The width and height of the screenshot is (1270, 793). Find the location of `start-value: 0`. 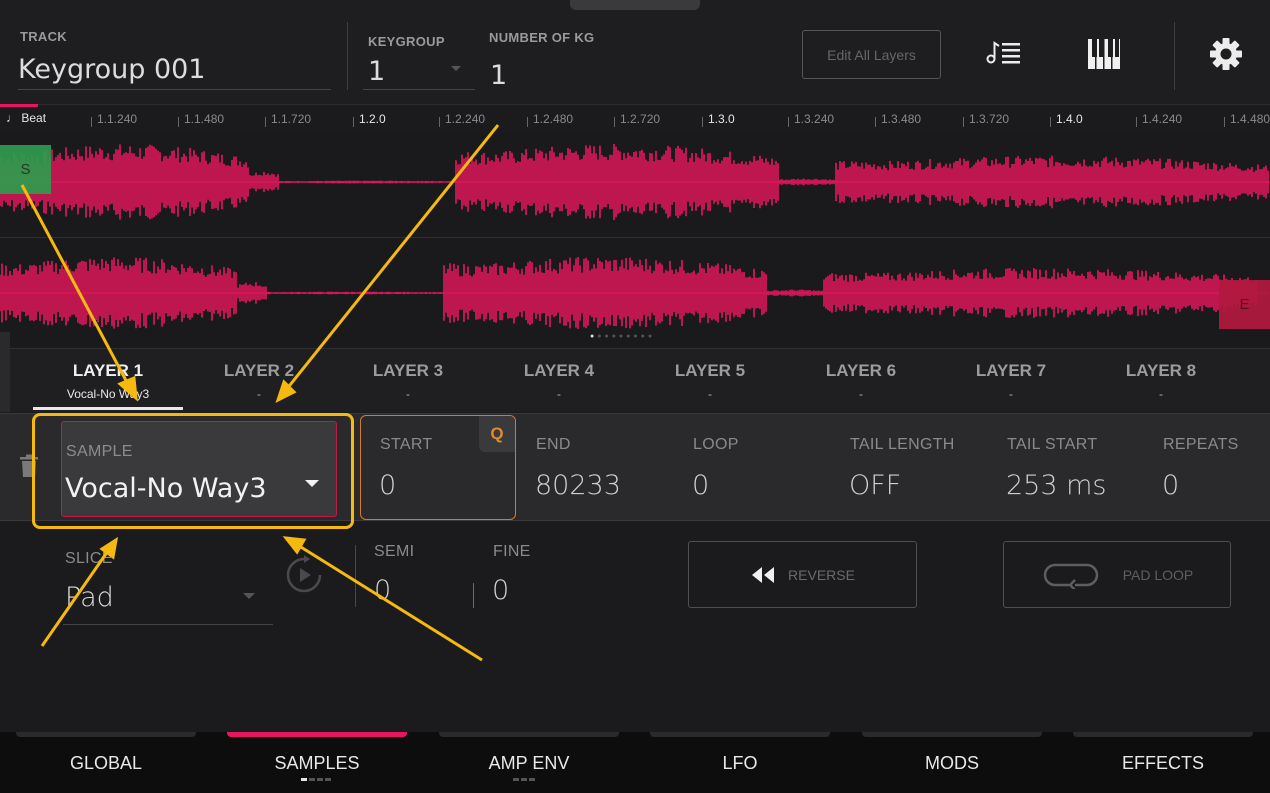

start-value: 0 is located at coordinates (388, 485).